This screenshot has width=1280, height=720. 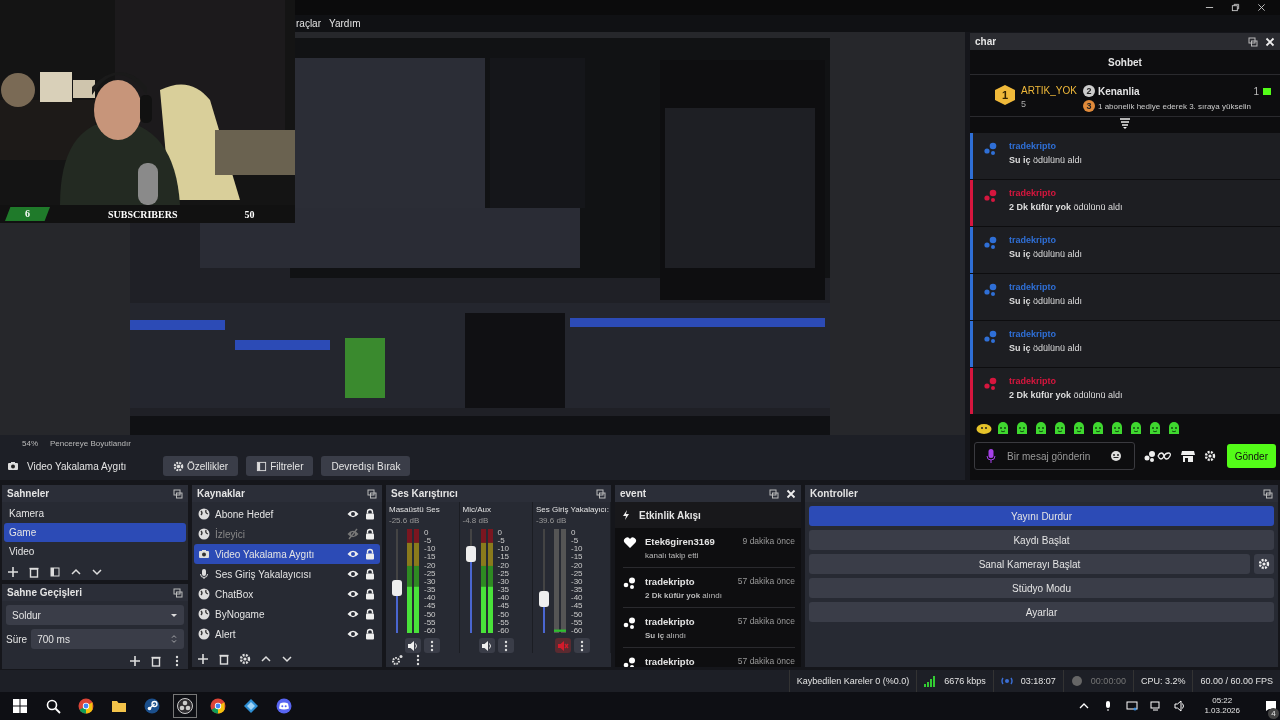 What do you see at coordinates (95, 532) in the screenshot?
I see `scene-item: Game` at bounding box center [95, 532].